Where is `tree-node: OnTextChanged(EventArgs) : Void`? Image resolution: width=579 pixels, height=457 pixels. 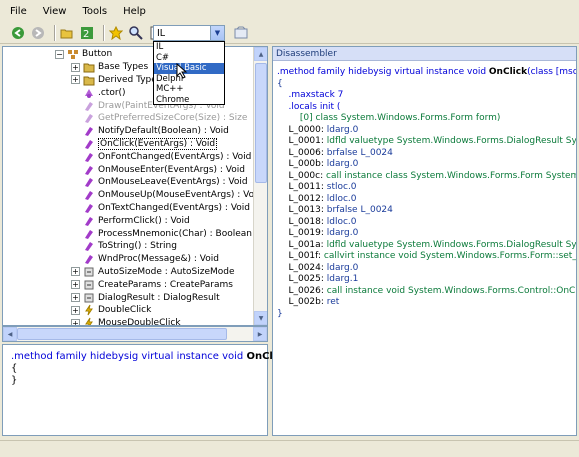
tree-node: OnTextChanged(EventArgs) : Void is located at coordinates (160, 208).